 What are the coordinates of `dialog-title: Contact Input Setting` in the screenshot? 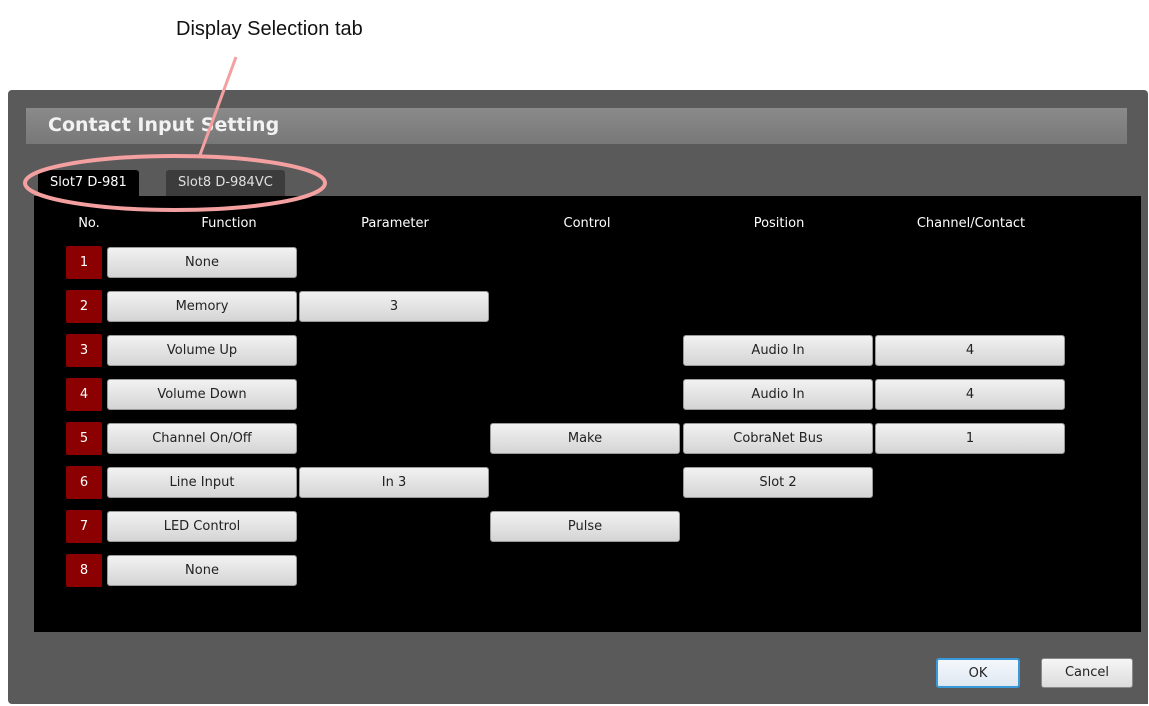 It's located at (164, 125).